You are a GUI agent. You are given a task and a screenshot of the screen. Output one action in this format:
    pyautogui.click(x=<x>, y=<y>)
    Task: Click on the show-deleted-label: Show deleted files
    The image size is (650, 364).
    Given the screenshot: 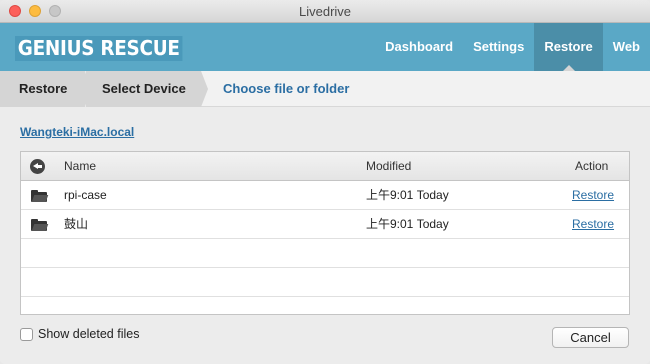 What is the action you would take?
    pyautogui.click(x=89, y=334)
    